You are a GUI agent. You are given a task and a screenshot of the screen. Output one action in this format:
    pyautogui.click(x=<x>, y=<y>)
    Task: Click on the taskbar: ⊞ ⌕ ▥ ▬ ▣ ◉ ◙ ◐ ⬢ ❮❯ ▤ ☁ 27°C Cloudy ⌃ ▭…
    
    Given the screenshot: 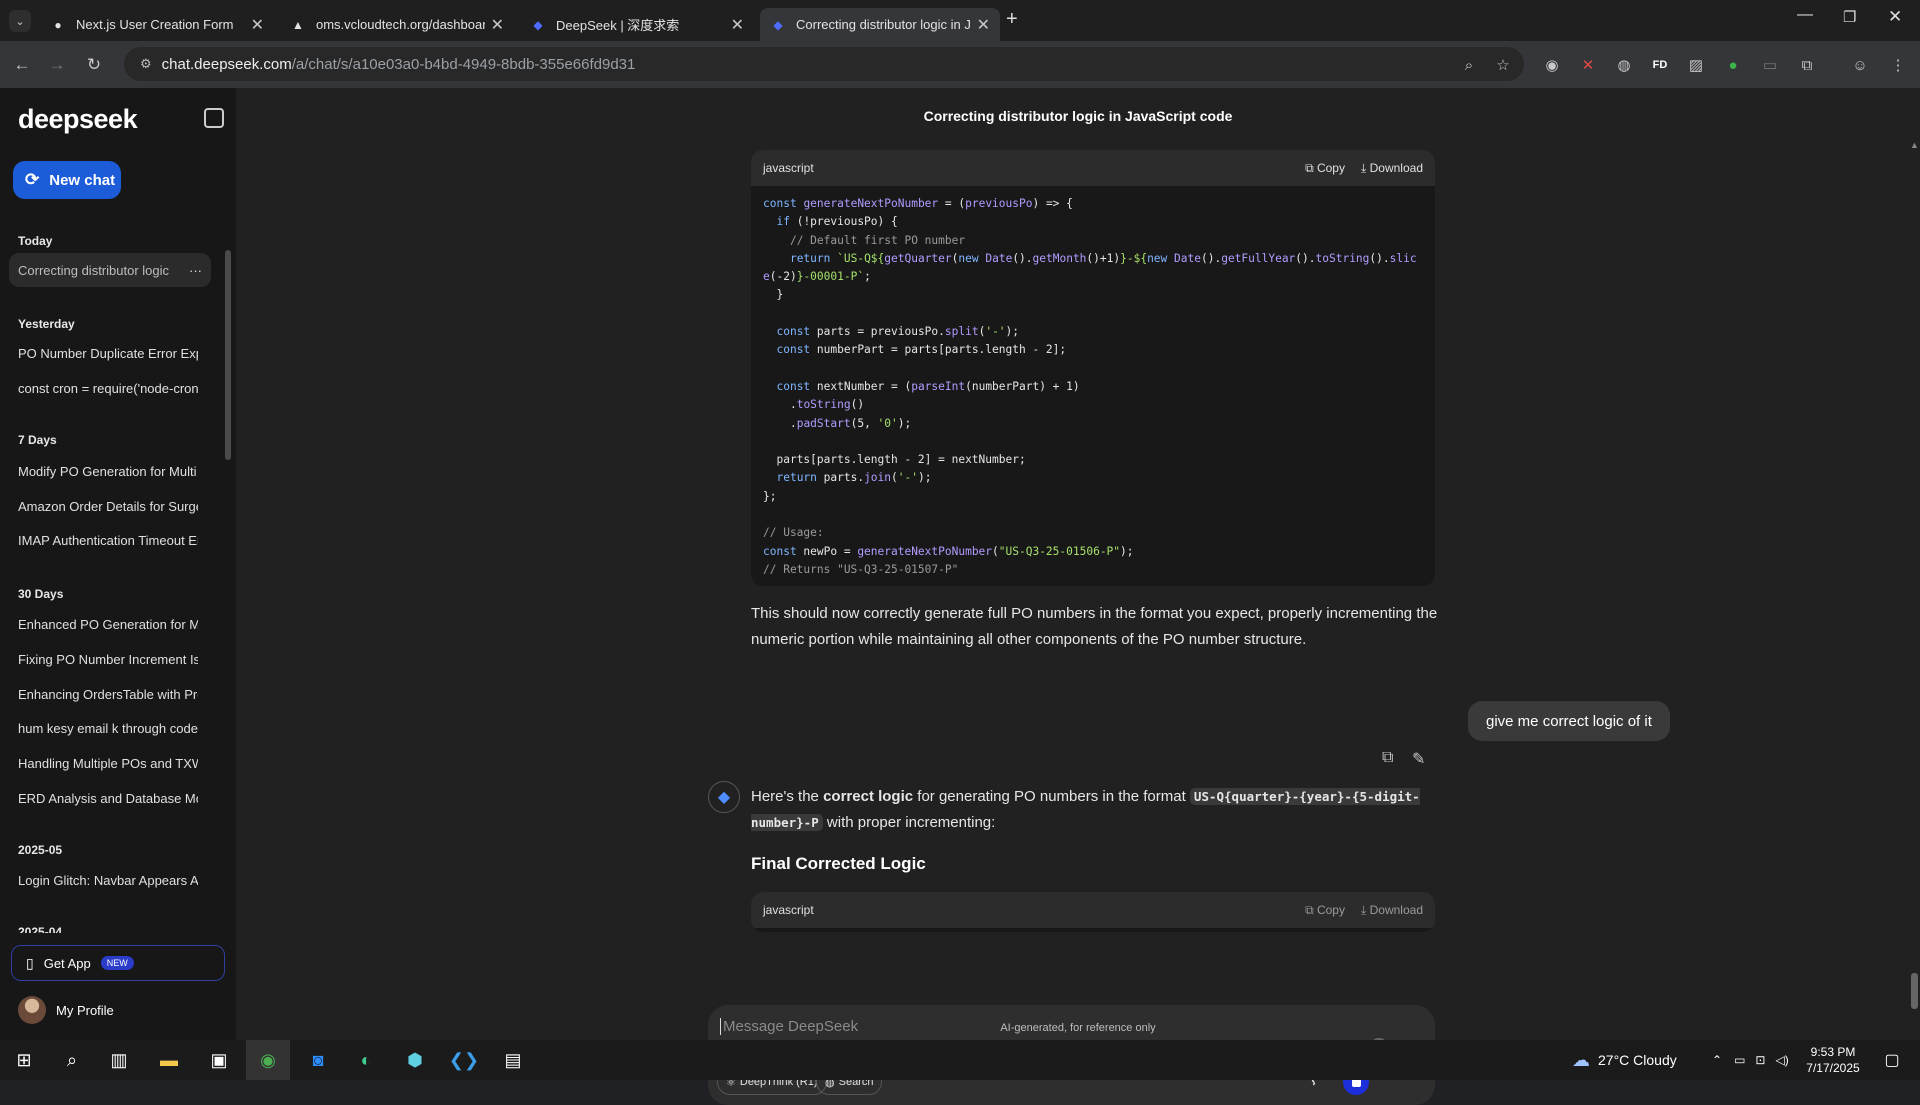 What is the action you would take?
    pyautogui.click(x=960, y=1060)
    